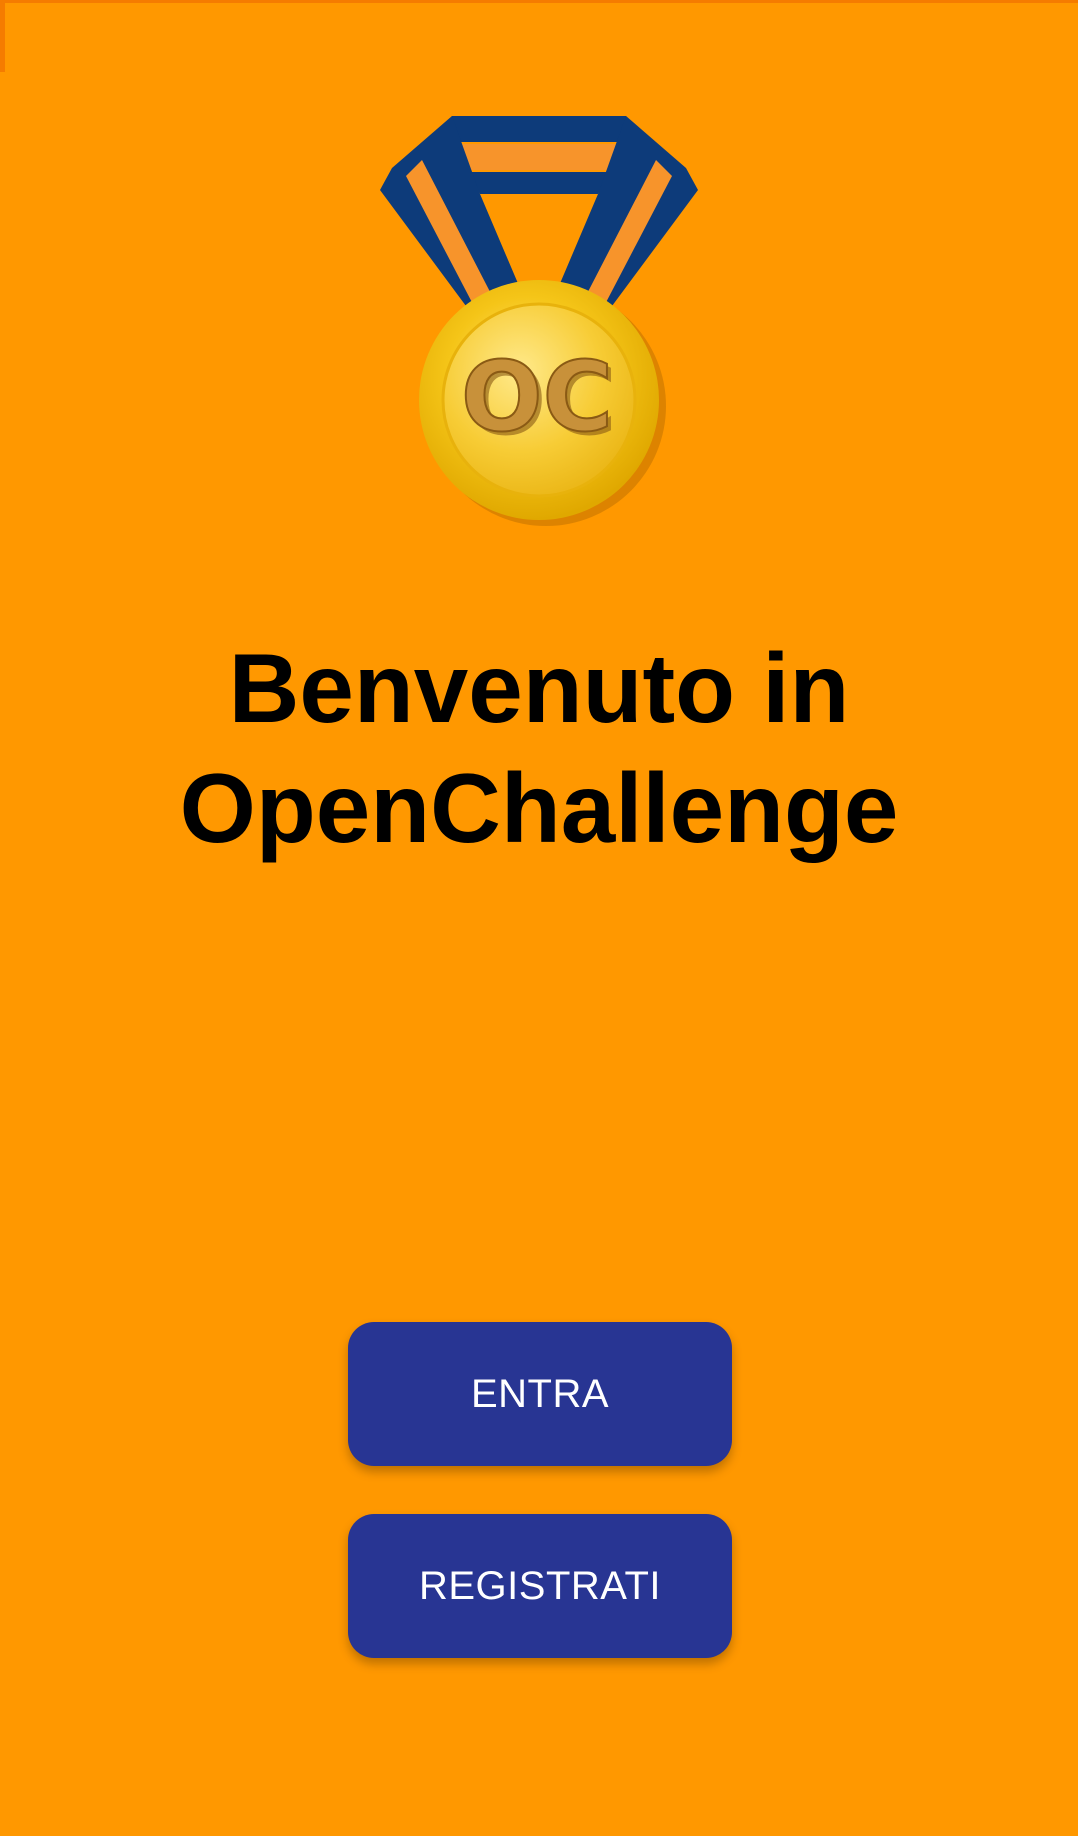 This screenshot has width=1078, height=1836. What do you see at coordinates (539, 325) in the screenshot?
I see `medal-icon: OC OC` at bounding box center [539, 325].